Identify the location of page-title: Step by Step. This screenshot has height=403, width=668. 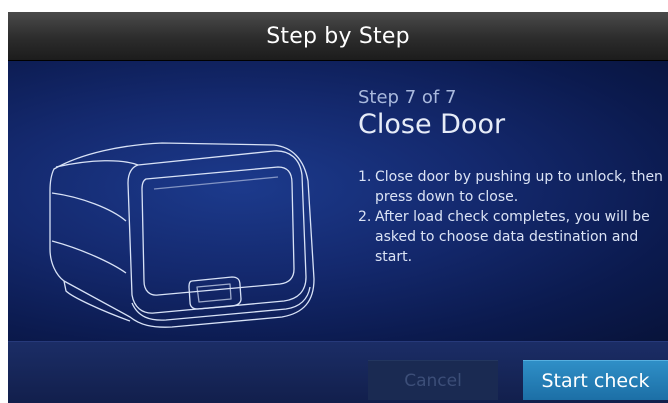
(338, 36).